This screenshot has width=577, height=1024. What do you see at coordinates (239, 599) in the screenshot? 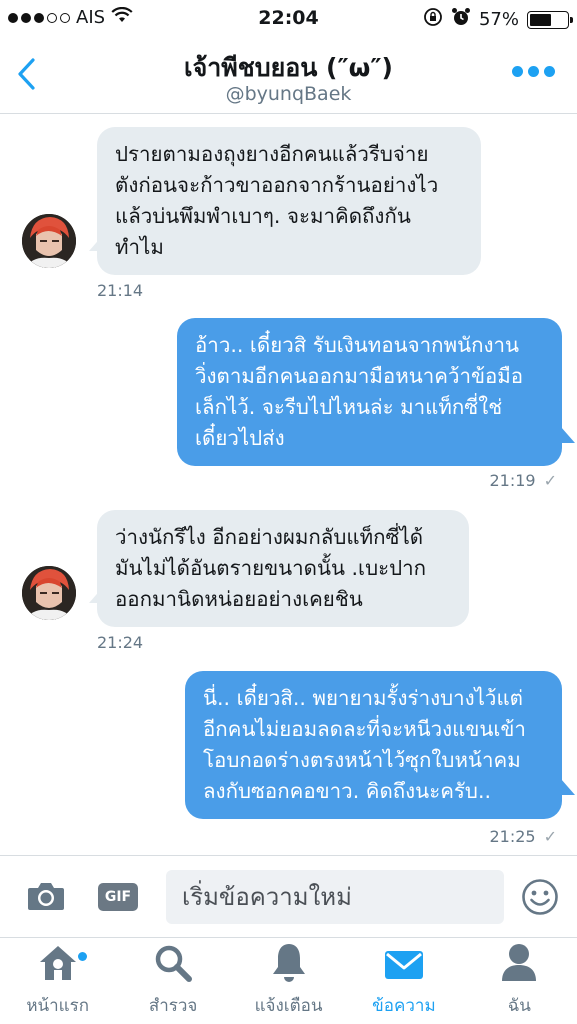
I see `message-line: ออกมานิดหน่อยอย่างเคยชิน` at bounding box center [239, 599].